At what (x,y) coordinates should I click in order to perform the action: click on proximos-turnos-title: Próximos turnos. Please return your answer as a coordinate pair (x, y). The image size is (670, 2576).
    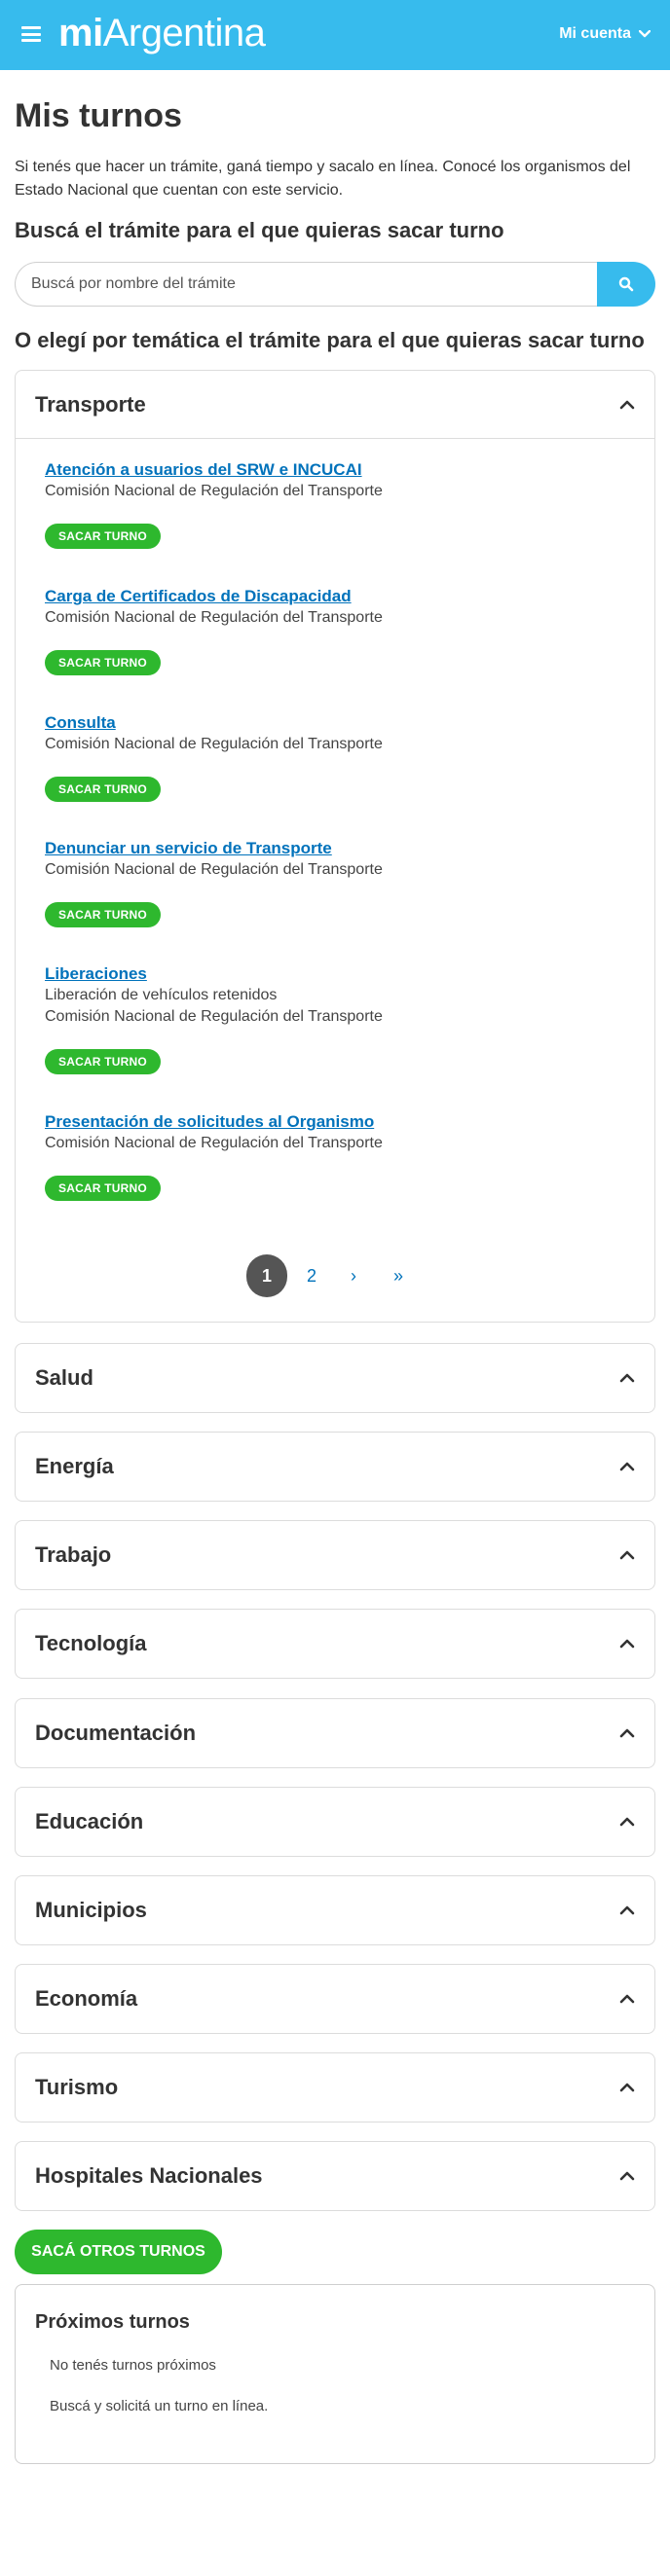
    Looking at the image, I should click on (112, 2322).